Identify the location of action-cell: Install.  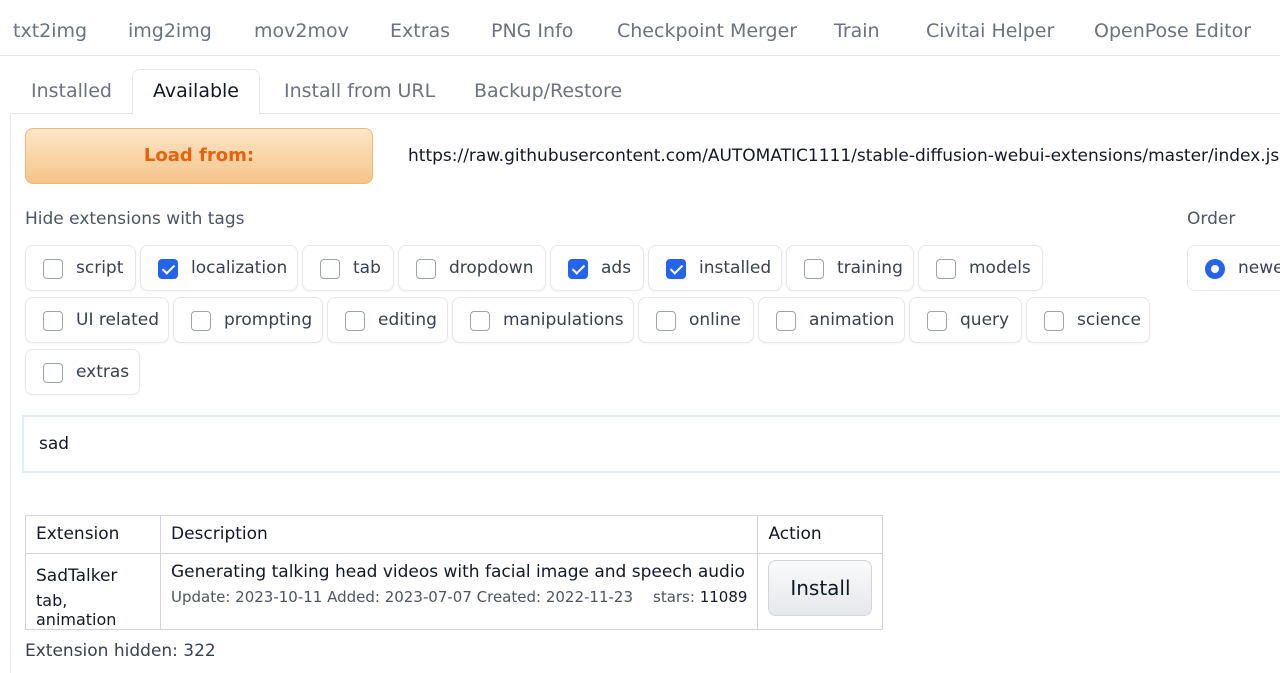
(820, 591).